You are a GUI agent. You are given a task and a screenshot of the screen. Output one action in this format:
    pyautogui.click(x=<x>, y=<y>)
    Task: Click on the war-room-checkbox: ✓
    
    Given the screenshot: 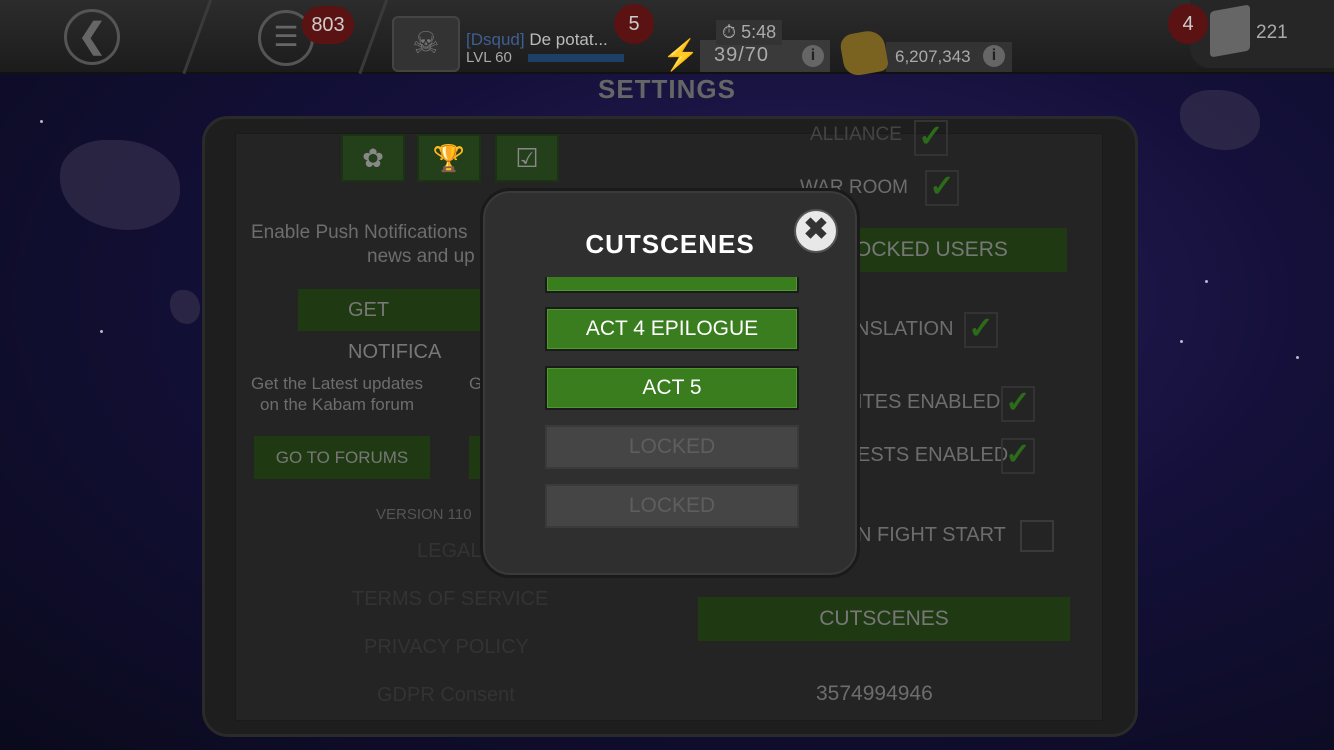 What is the action you would take?
    pyautogui.click(x=942, y=188)
    